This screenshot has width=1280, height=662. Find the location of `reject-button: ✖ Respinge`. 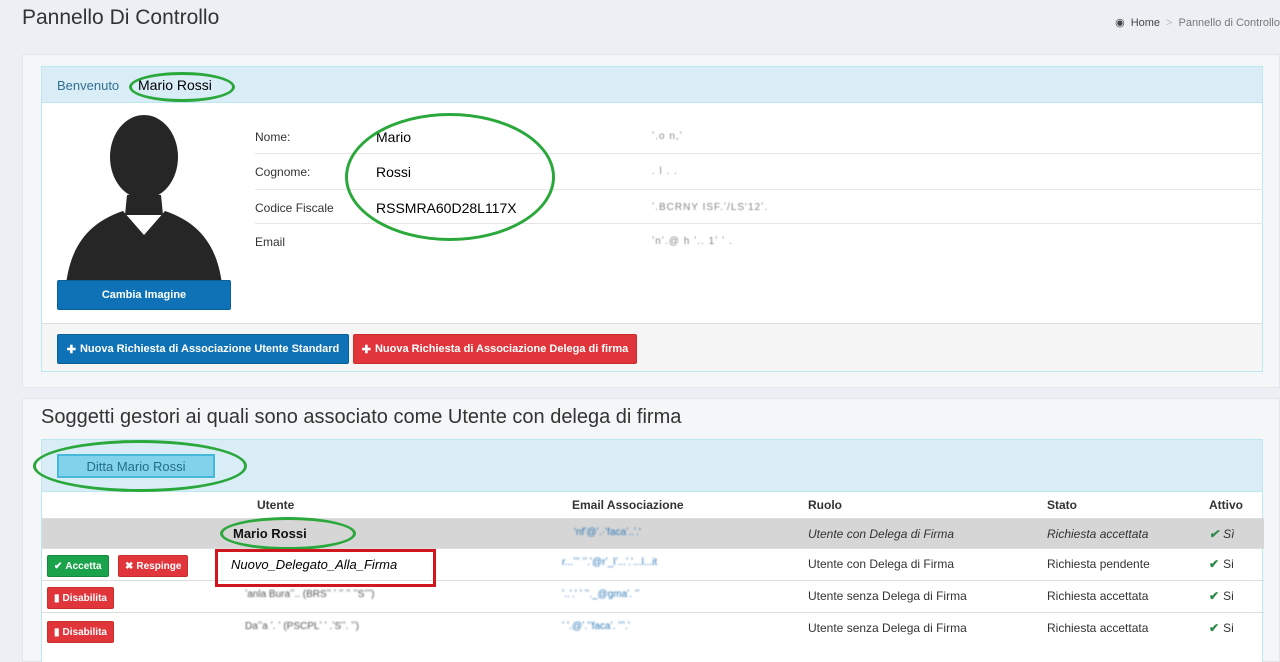

reject-button: ✖ Respinge is located at coordinates (153, 566).